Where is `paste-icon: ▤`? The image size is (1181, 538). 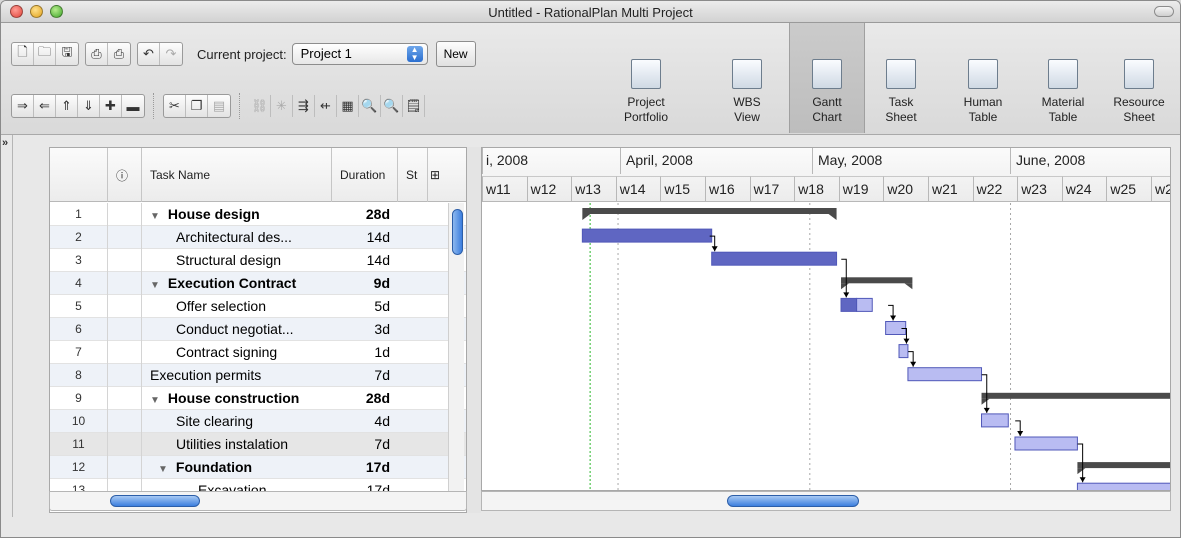 paste-icon: ▤ is located at coordinates (219, 106).